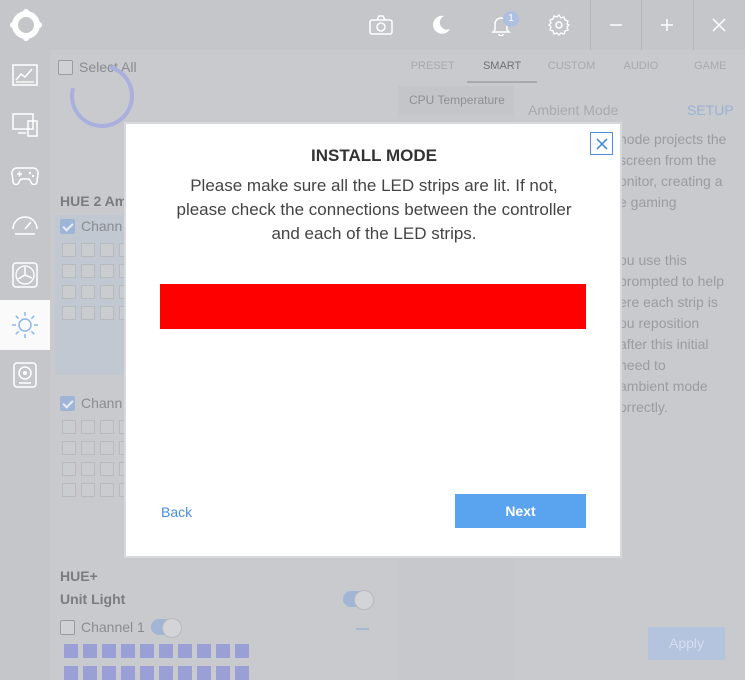 This screenshot has width=745, height=680. What do you see at coordinates (373, 306) in the screenshot?
I see `led-strip-preview` at bounding box center [373, 306].